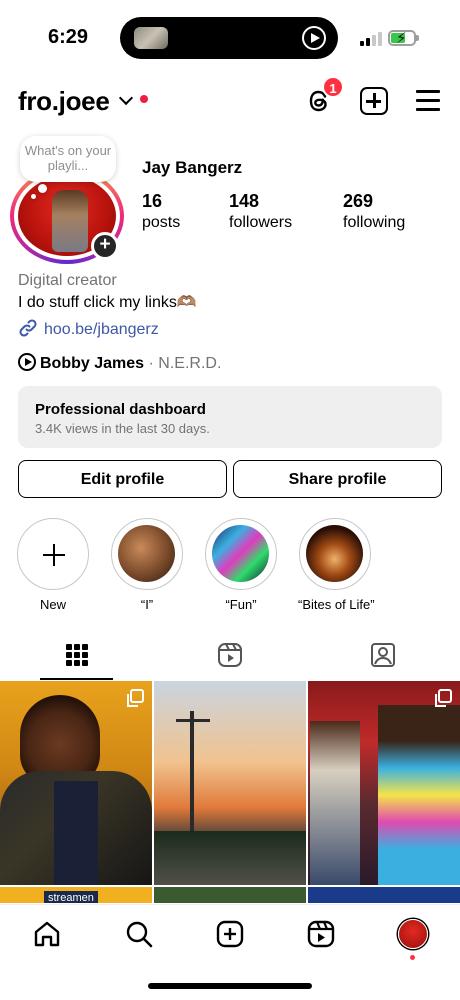 The height and width of the screenshot is (1000, 460). What do you see at coordinates (229, 38) in the screenshot?
I see `dynamic-island` at bounding box center [229, 38].